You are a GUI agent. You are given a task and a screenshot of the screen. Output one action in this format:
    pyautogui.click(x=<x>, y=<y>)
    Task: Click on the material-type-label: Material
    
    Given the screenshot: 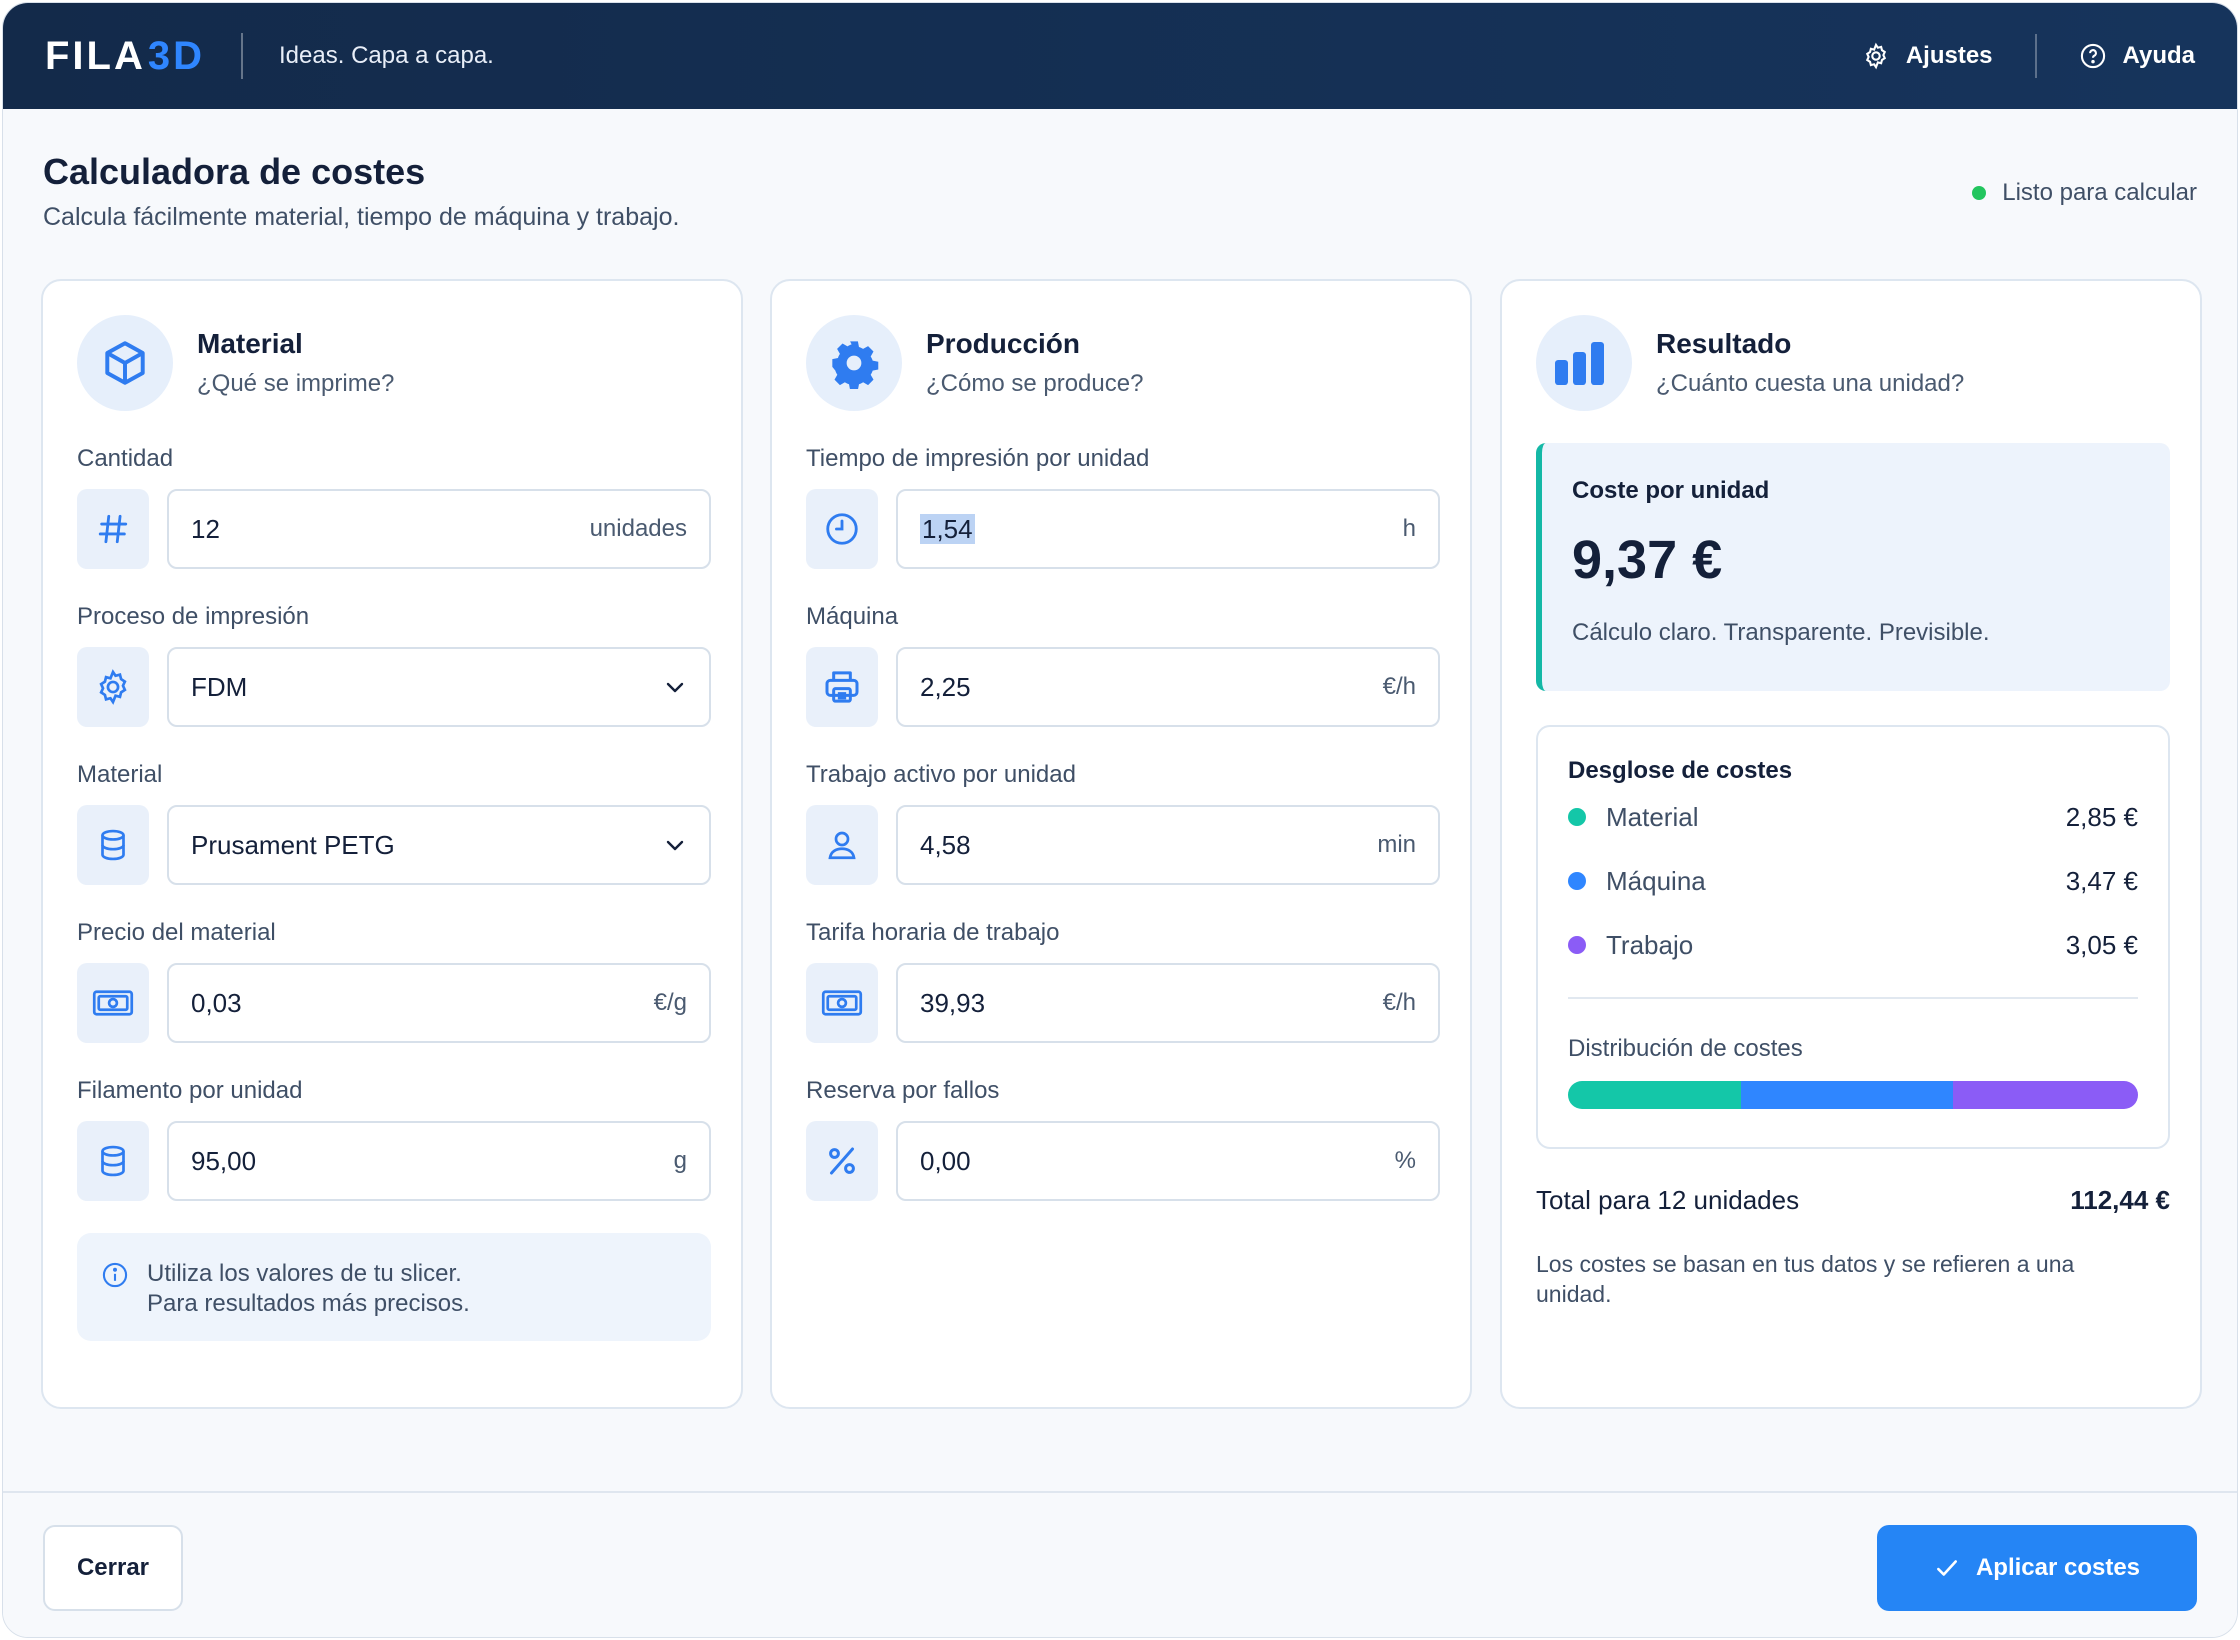 What is the action you would take?
    pyautogui.click(x=120, y=774)
    